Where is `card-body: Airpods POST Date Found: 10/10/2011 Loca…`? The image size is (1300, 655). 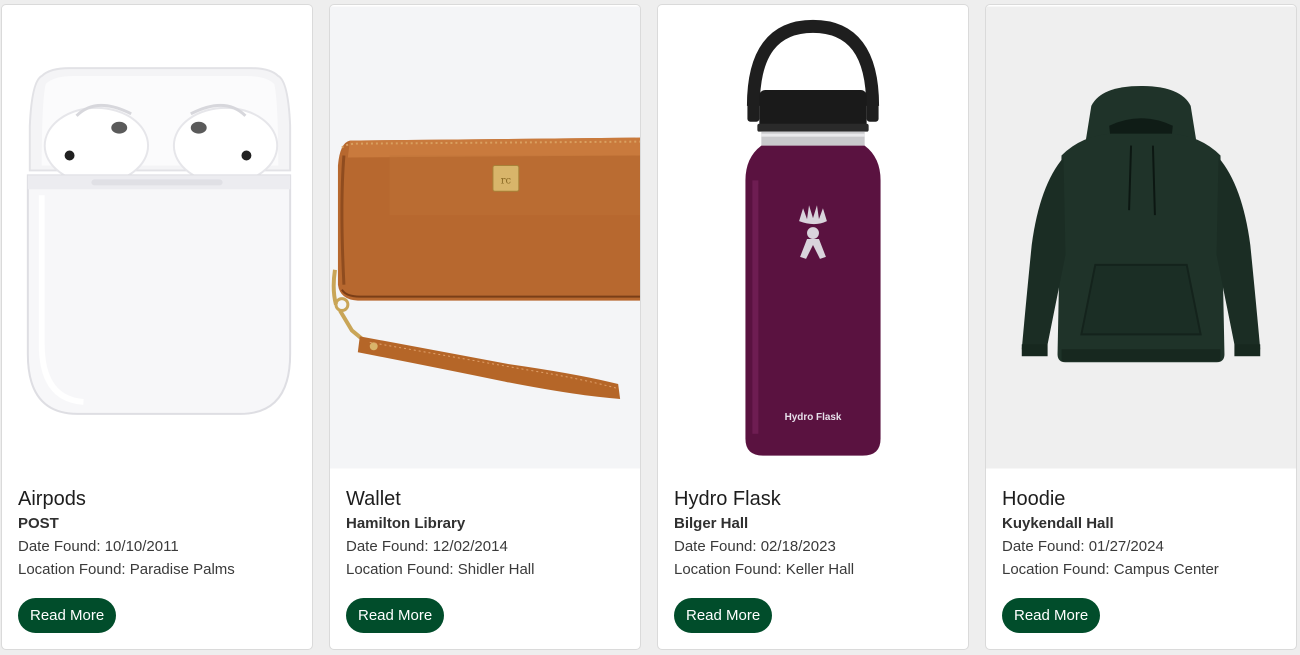
card-body: Airpods POST Date Found: 10/10/2011 Loca… is located at coordinates (159, 533).